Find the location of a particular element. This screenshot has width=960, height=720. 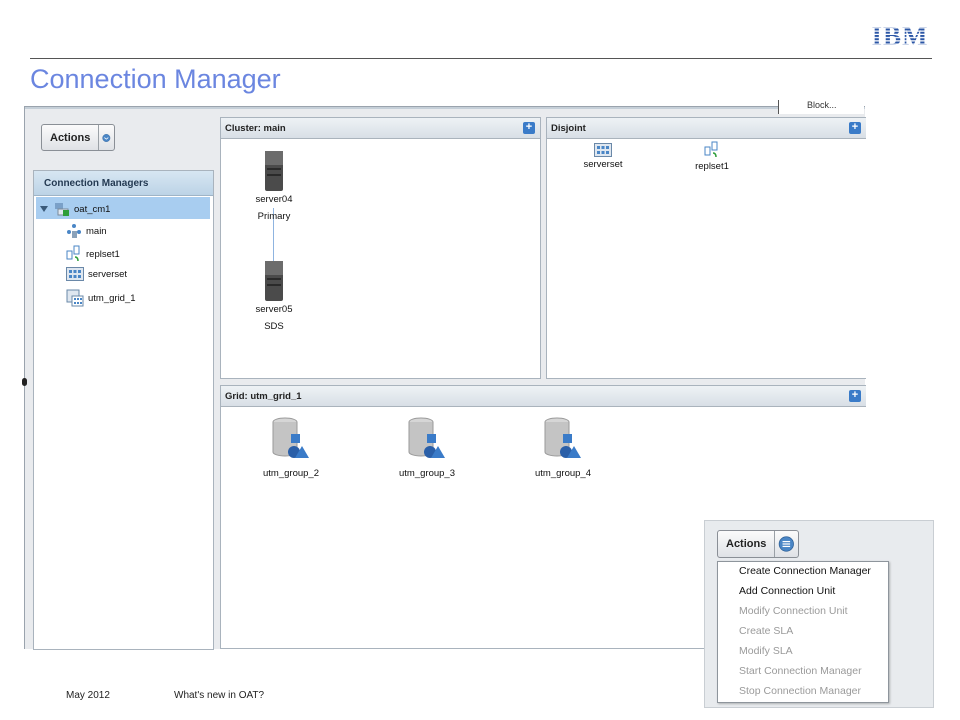

actions-button: Actions is located at coordinates (78, 137).